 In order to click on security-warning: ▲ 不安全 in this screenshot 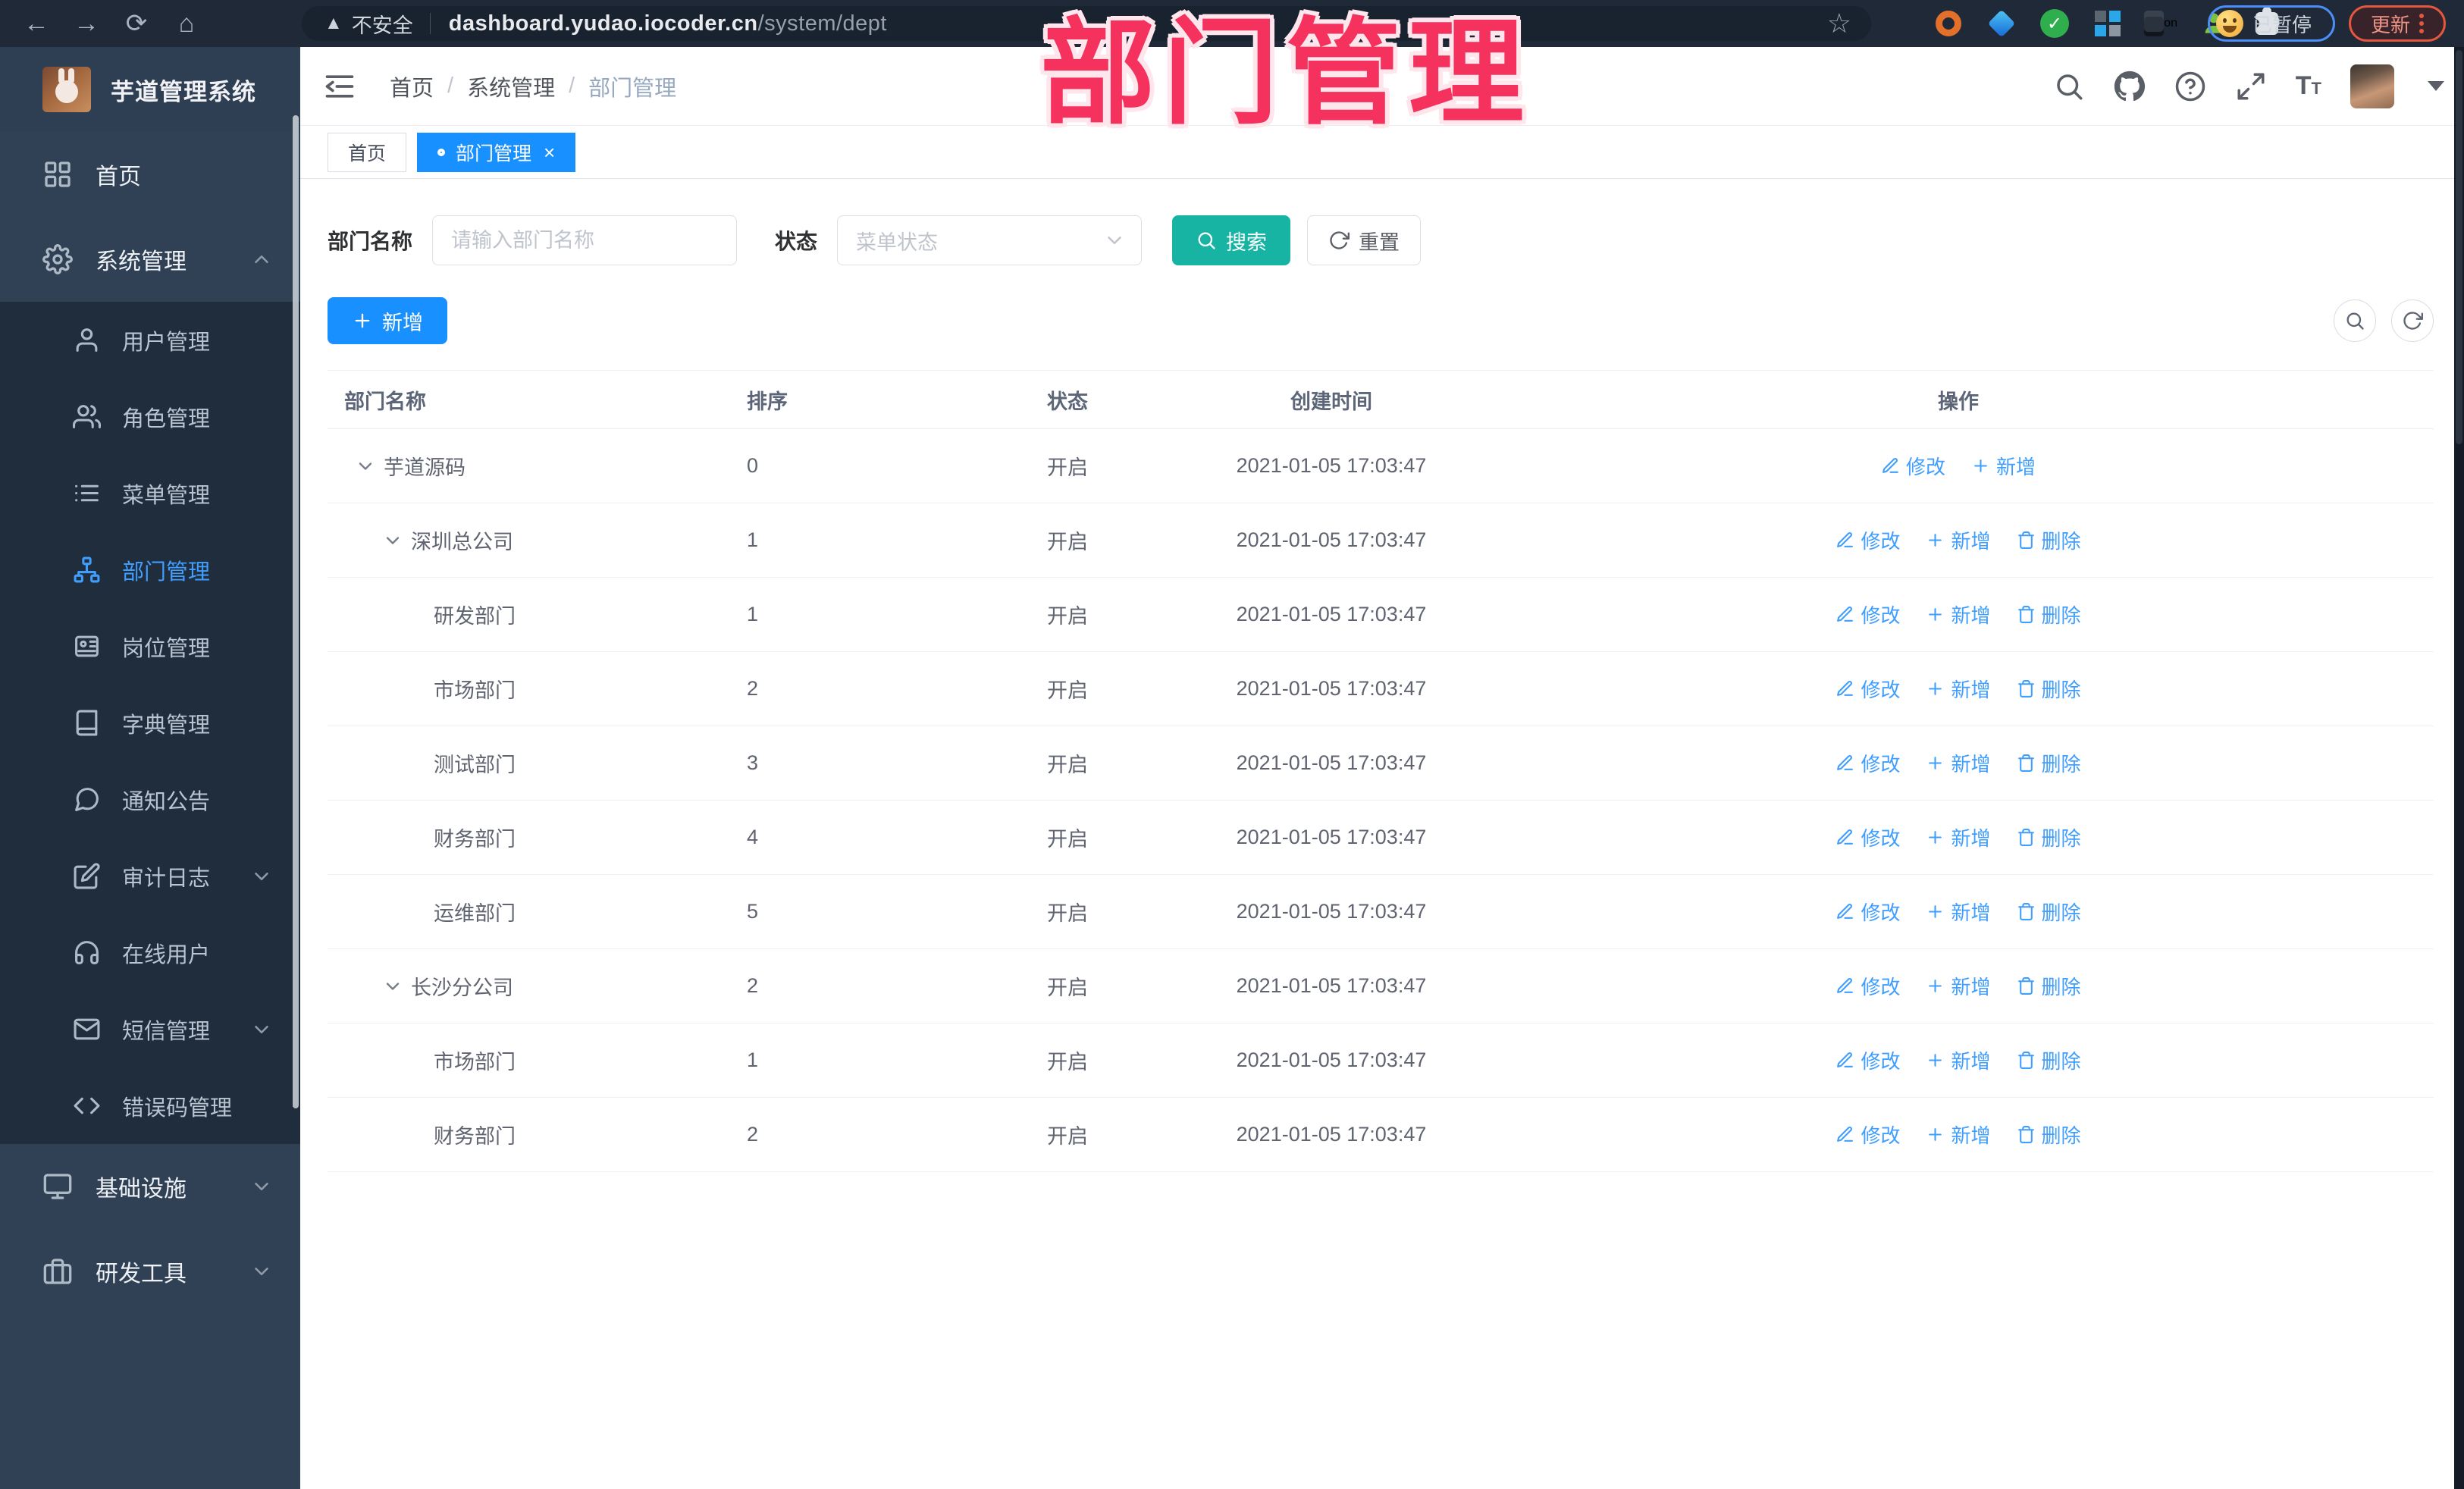, I will do `click(366, 24)`.